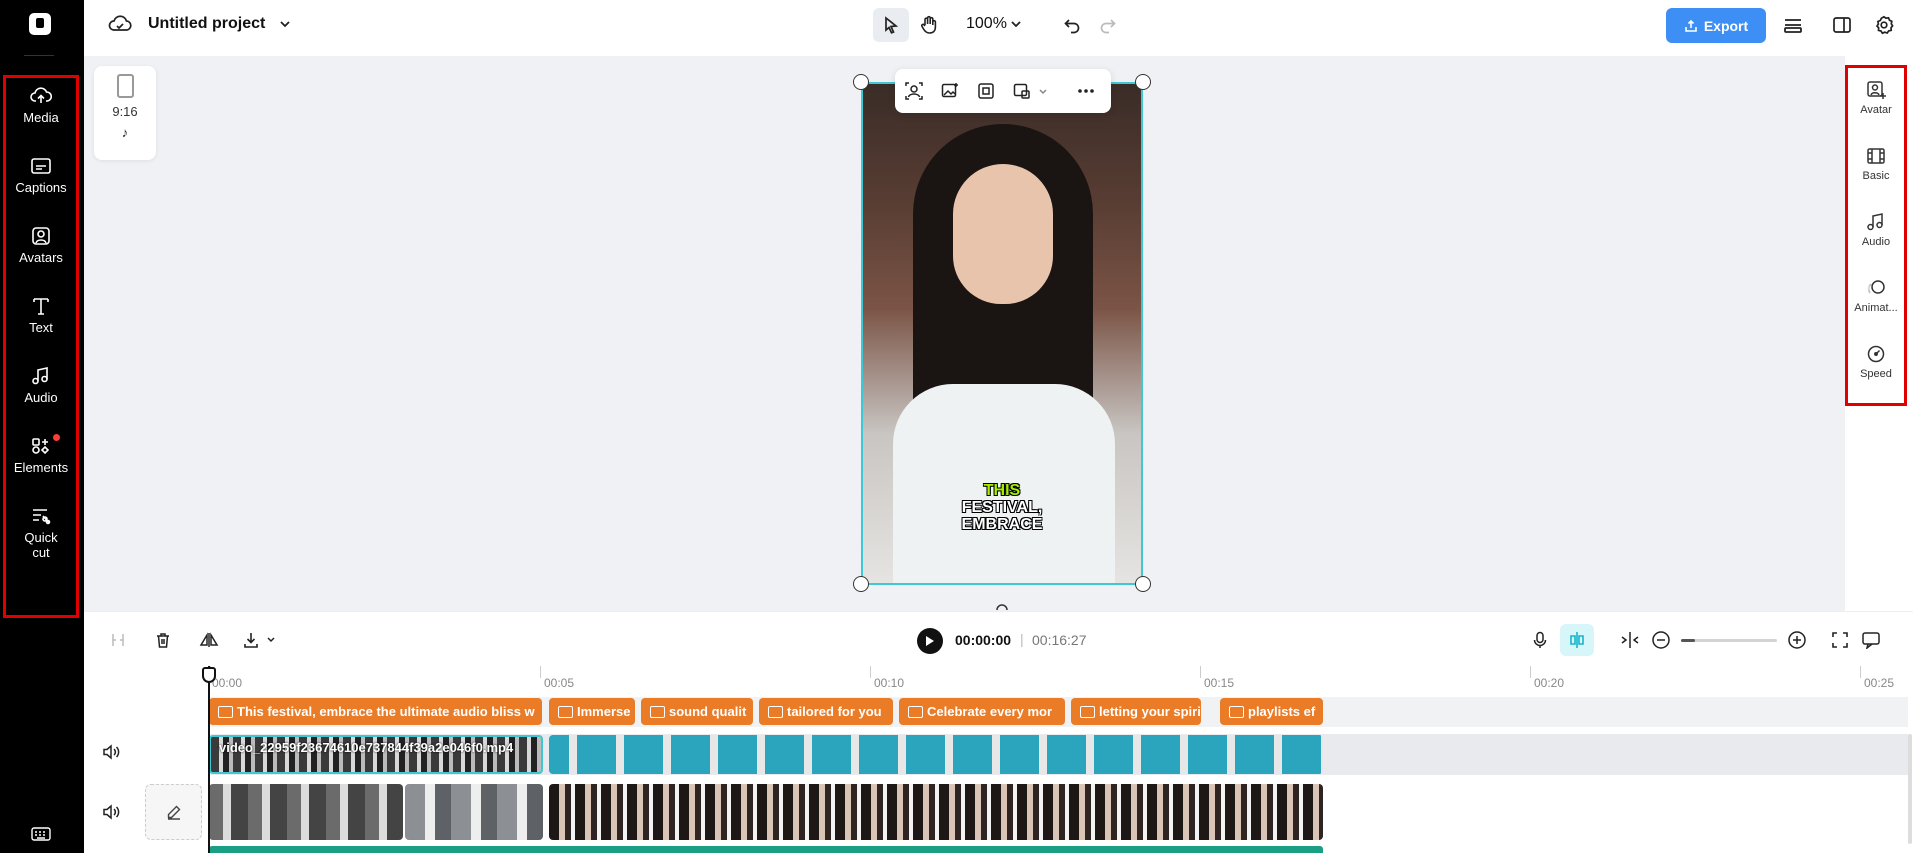 Image resolution: width=1913 pixels, height=853 pixels. I want to click on track-volume-icon, so click(111, 752).